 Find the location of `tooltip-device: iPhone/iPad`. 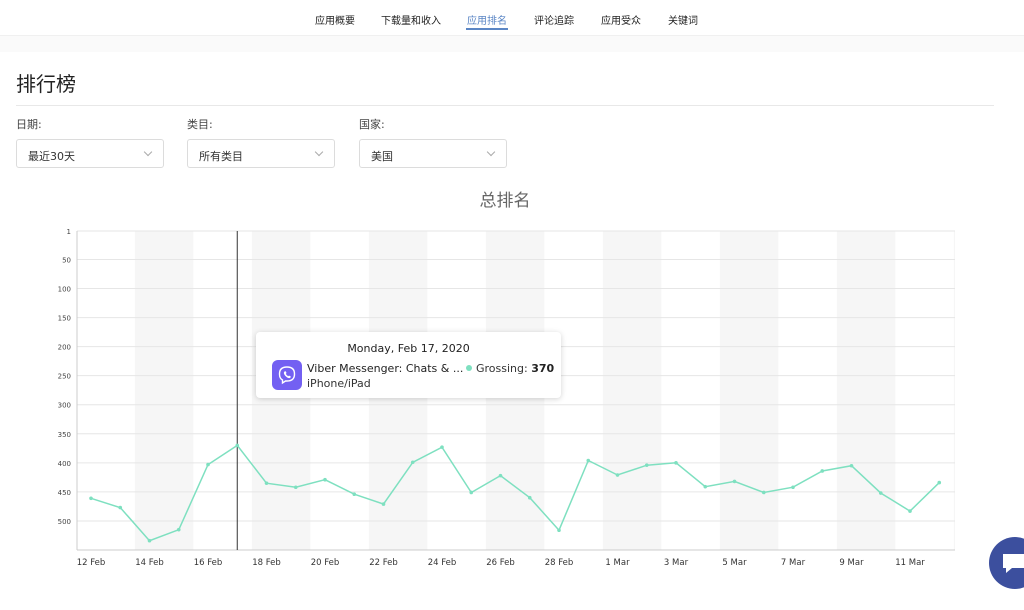

tooltip-device: iPhone/iPad is located at coordinates (339, 383).